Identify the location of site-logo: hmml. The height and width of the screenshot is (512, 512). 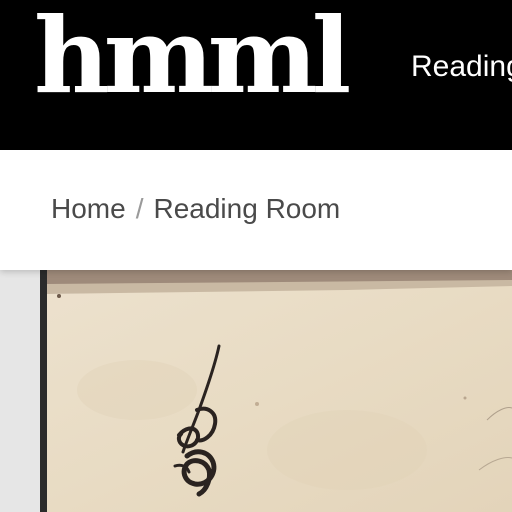
(192, 56).